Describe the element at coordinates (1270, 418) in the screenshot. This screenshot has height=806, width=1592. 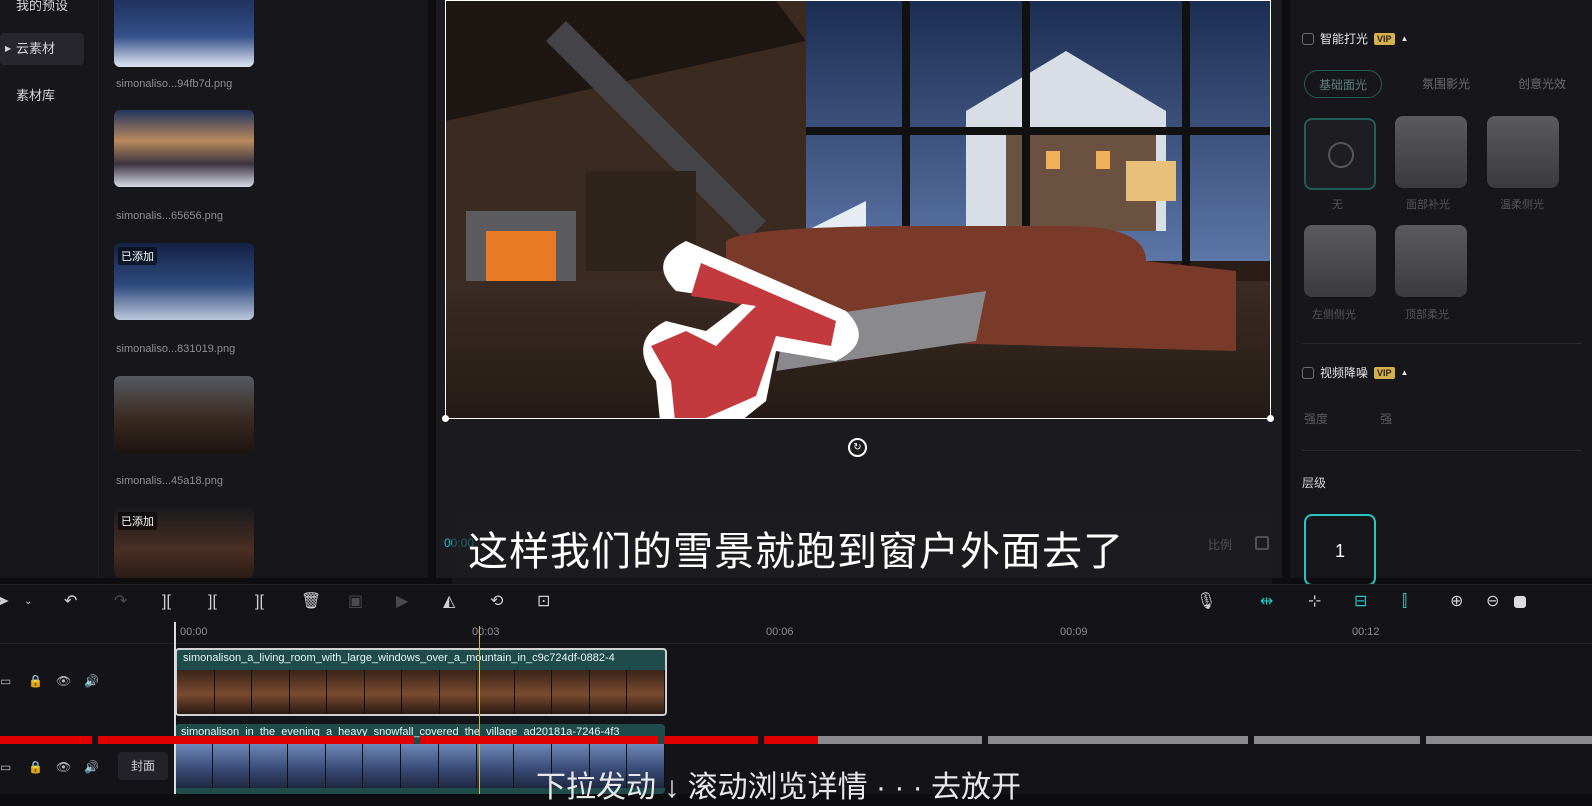
I see `resize-handle-br` at that location.